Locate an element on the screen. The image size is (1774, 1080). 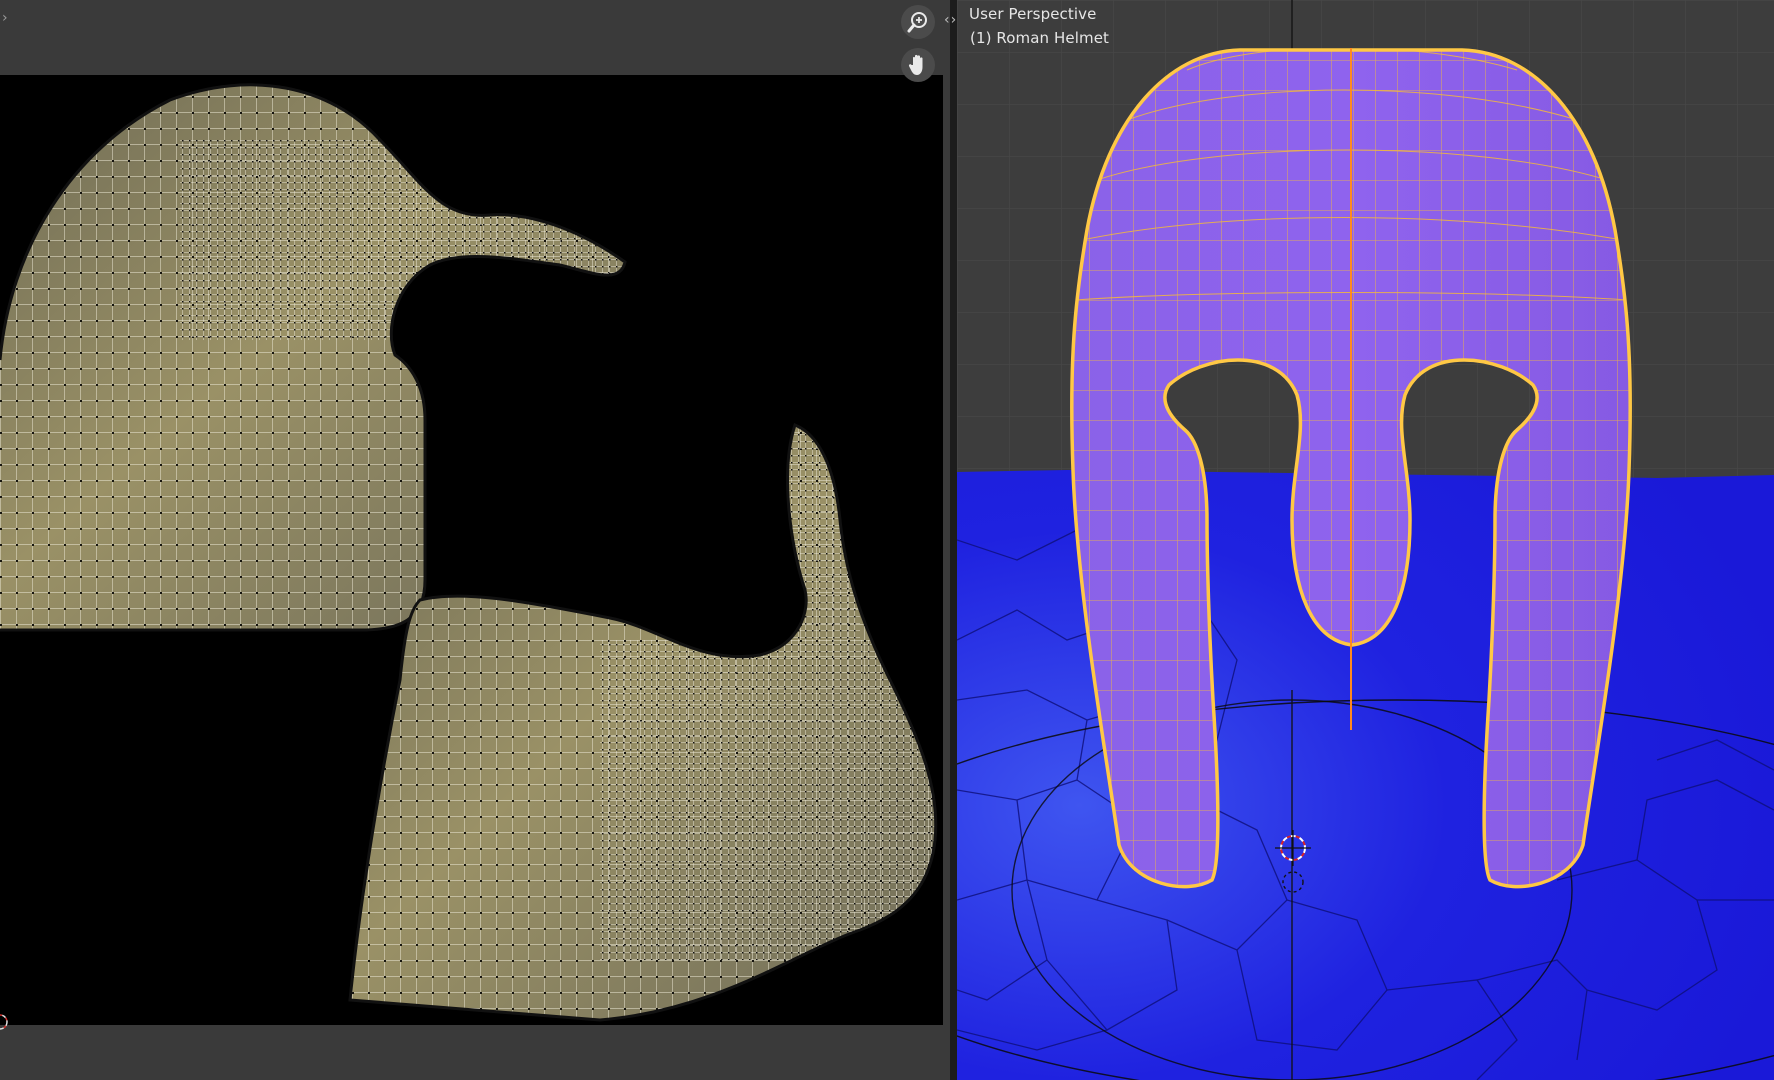
hand-pan-icon is located at coordinates (915, 64).